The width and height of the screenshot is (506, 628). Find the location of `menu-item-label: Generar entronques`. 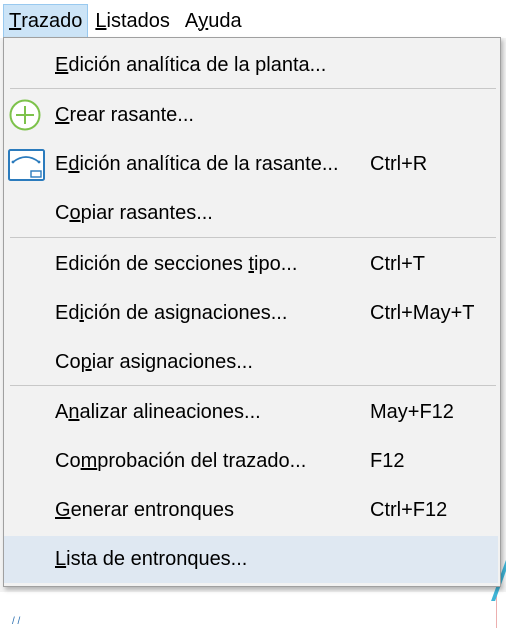

menu-item-label: Generar entronques is located at coordinates (145, 510).